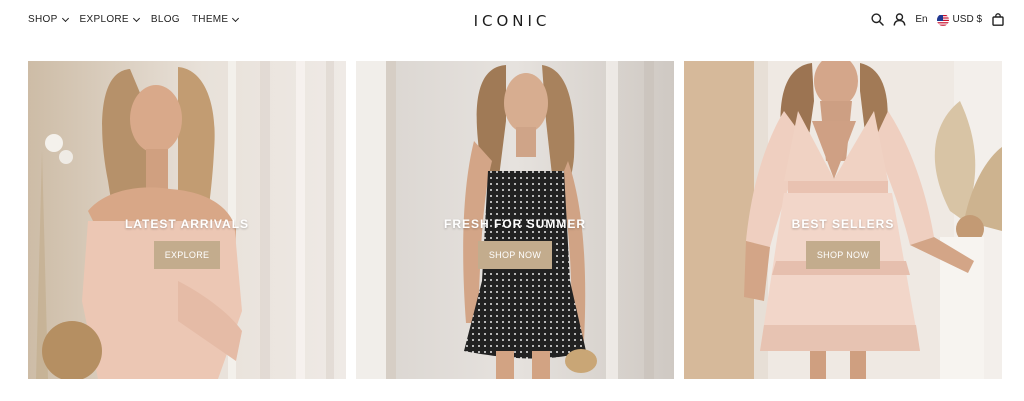 The width and height of the screenshot is (1024, 401). I want to click on explore-button: EXPLORE, so click(187, 255).